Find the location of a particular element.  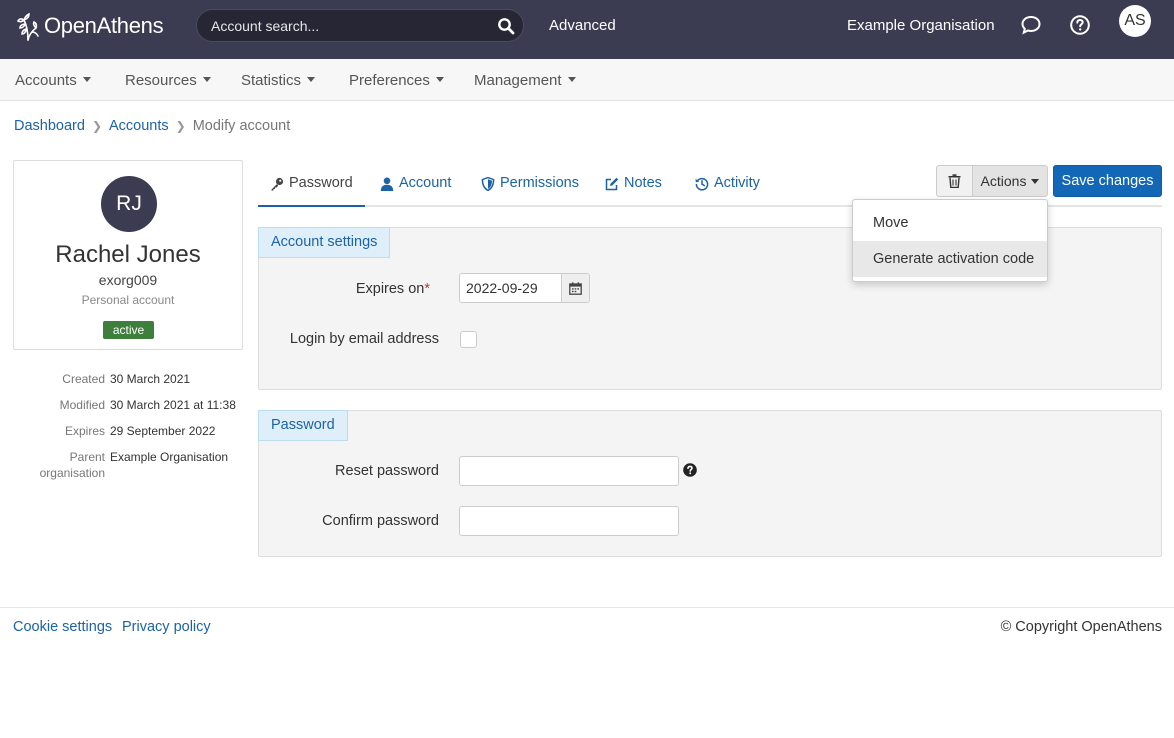

expires-date-input is located at coordinates (514, 288).